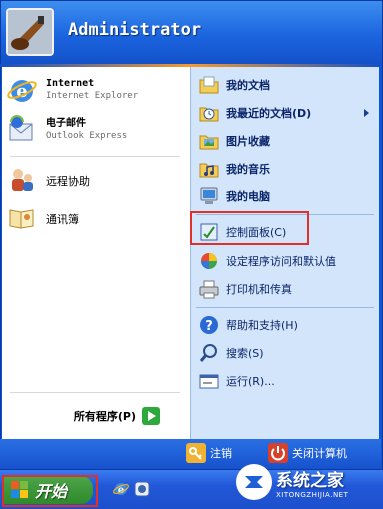 This screenshot has width=383, height=509. I want to click on address-book-icon, so click(22, 218).